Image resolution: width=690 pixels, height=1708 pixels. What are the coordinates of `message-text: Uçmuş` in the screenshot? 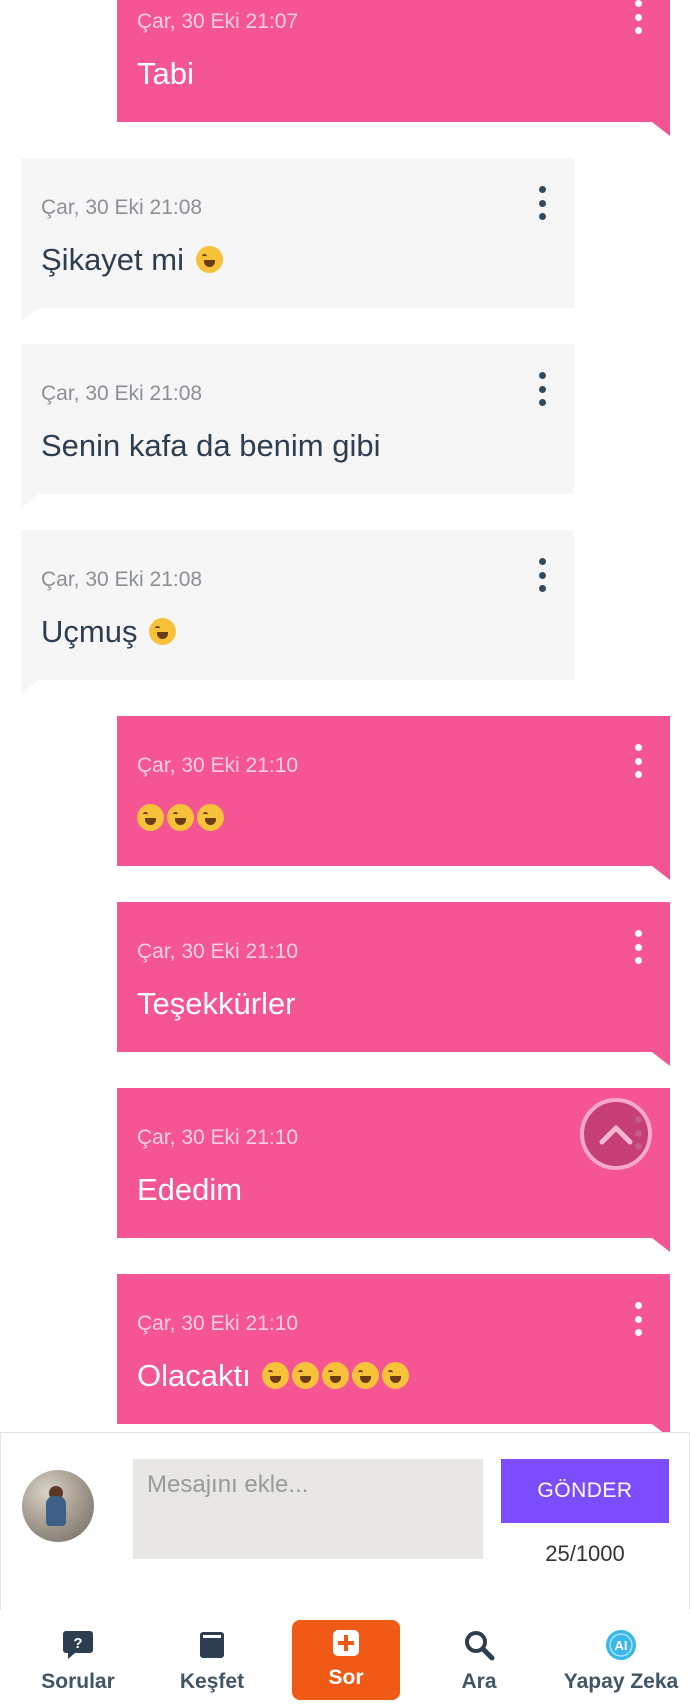 It's located at (109, 632).